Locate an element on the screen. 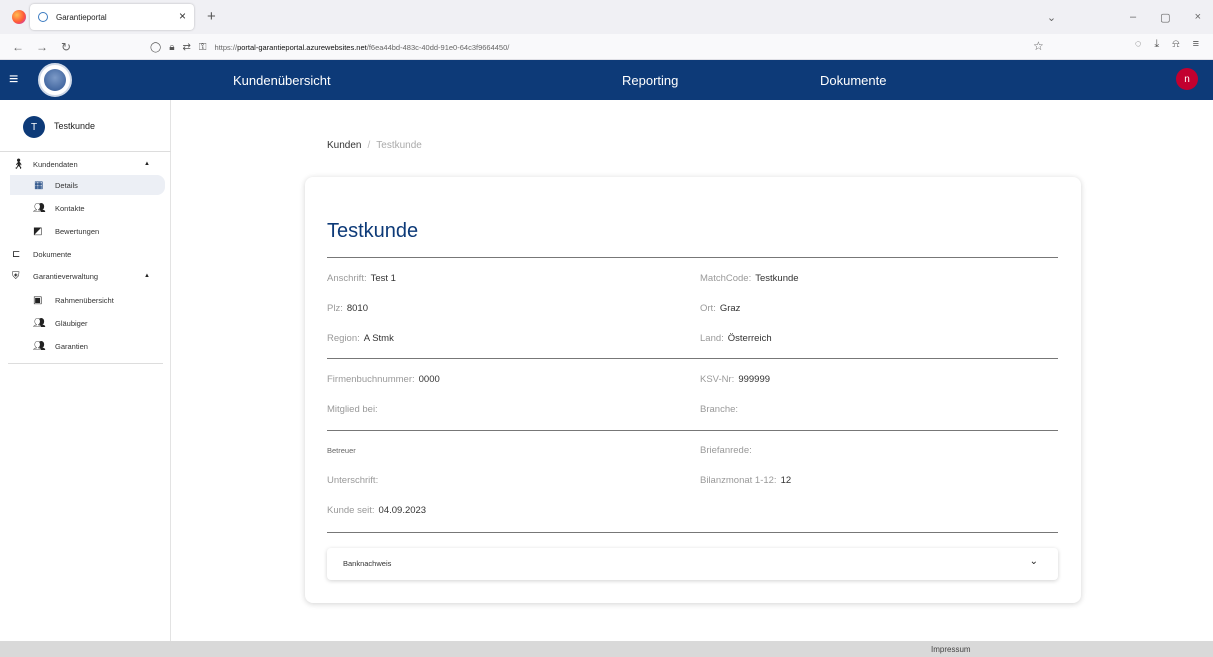  back-icon: ← is located at coordinates (18, 47).